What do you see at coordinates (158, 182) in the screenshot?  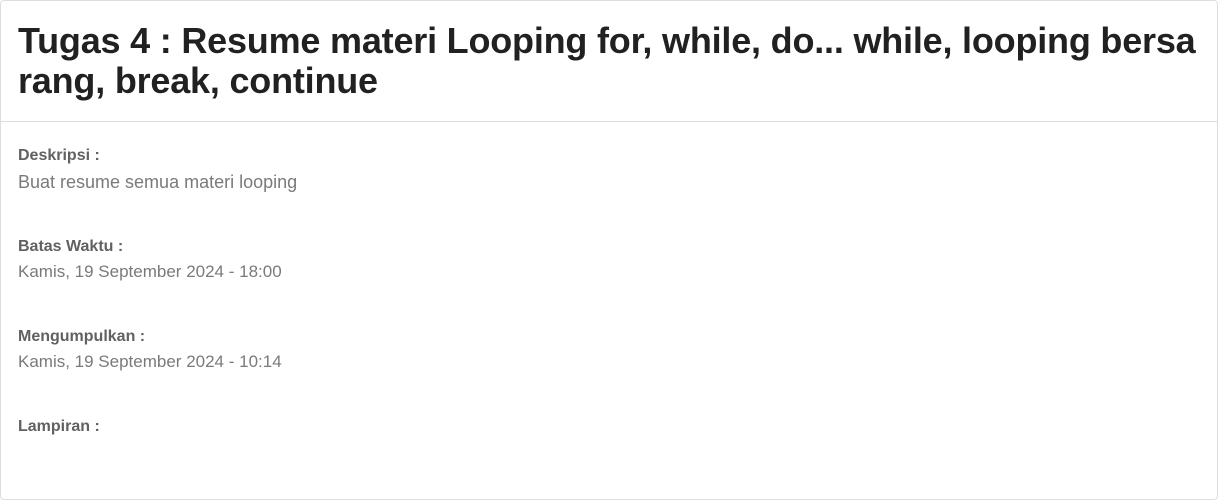 I see `description-value: Buat resume semua materi looping` at bounding box center [158, 182].